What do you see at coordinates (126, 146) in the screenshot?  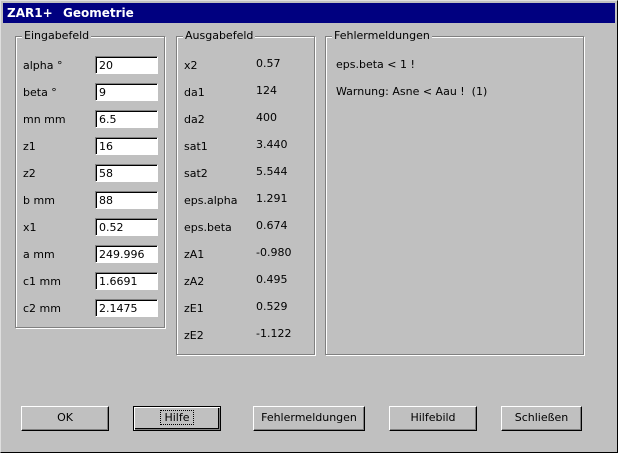 I see `z1-input: 16` at bounding box center [126, 146].